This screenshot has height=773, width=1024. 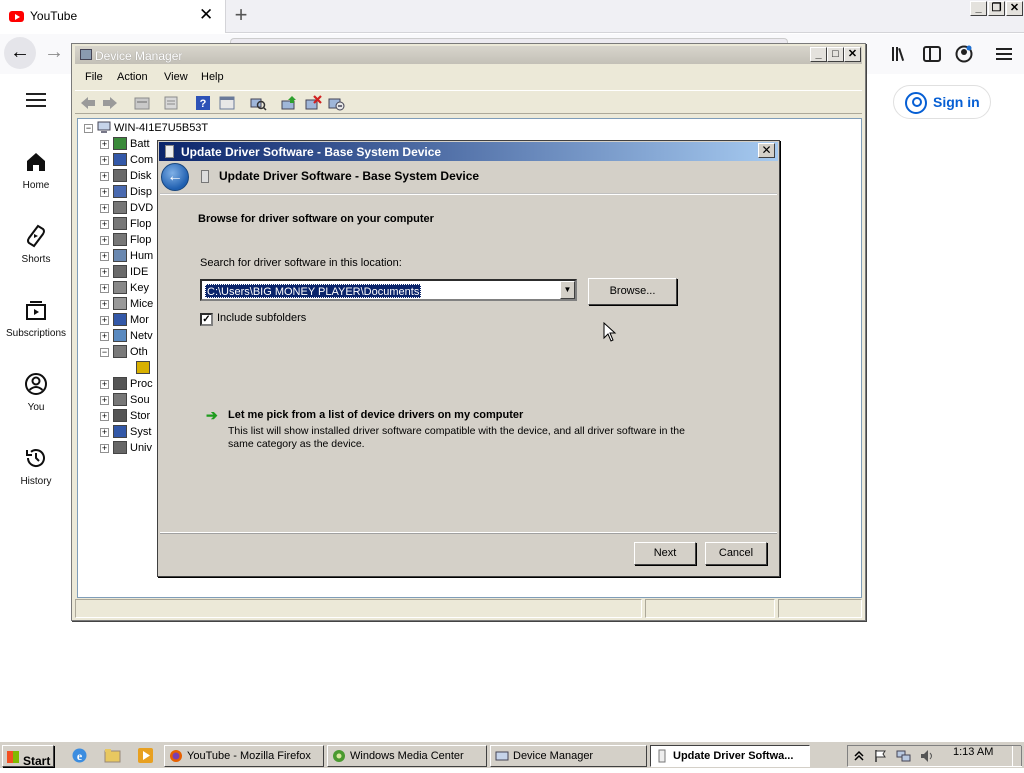 I want to click on tree-root-label: WIN-4I1E7U5B53T, so click(x=161, y=128).